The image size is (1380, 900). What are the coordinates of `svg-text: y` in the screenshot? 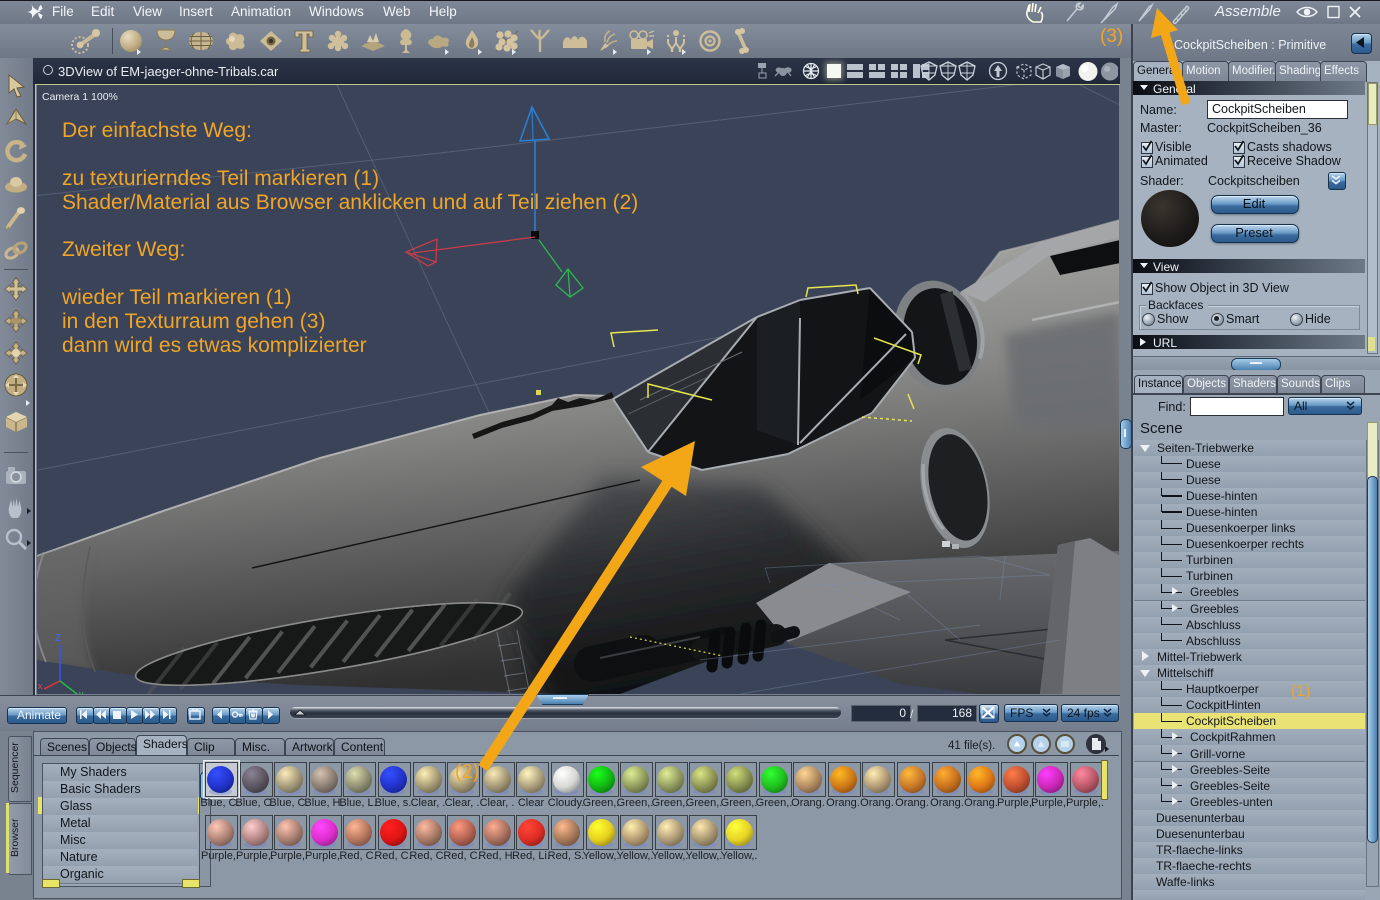 It's located at (81, 691).